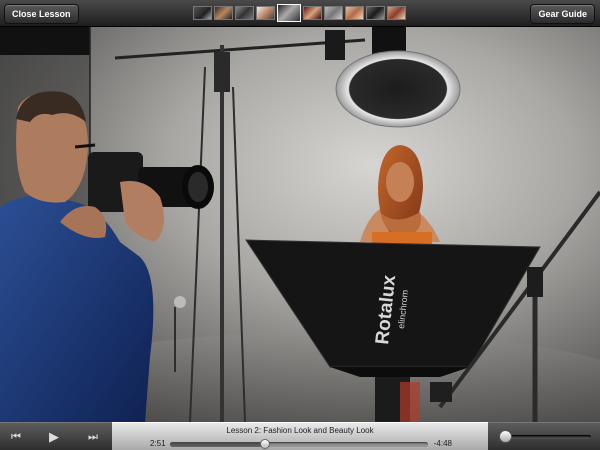  What do you see at coordinates (442, 443) in the screenshot?
I see `remaining-time: -4:48` at bounding box center [442, 443].